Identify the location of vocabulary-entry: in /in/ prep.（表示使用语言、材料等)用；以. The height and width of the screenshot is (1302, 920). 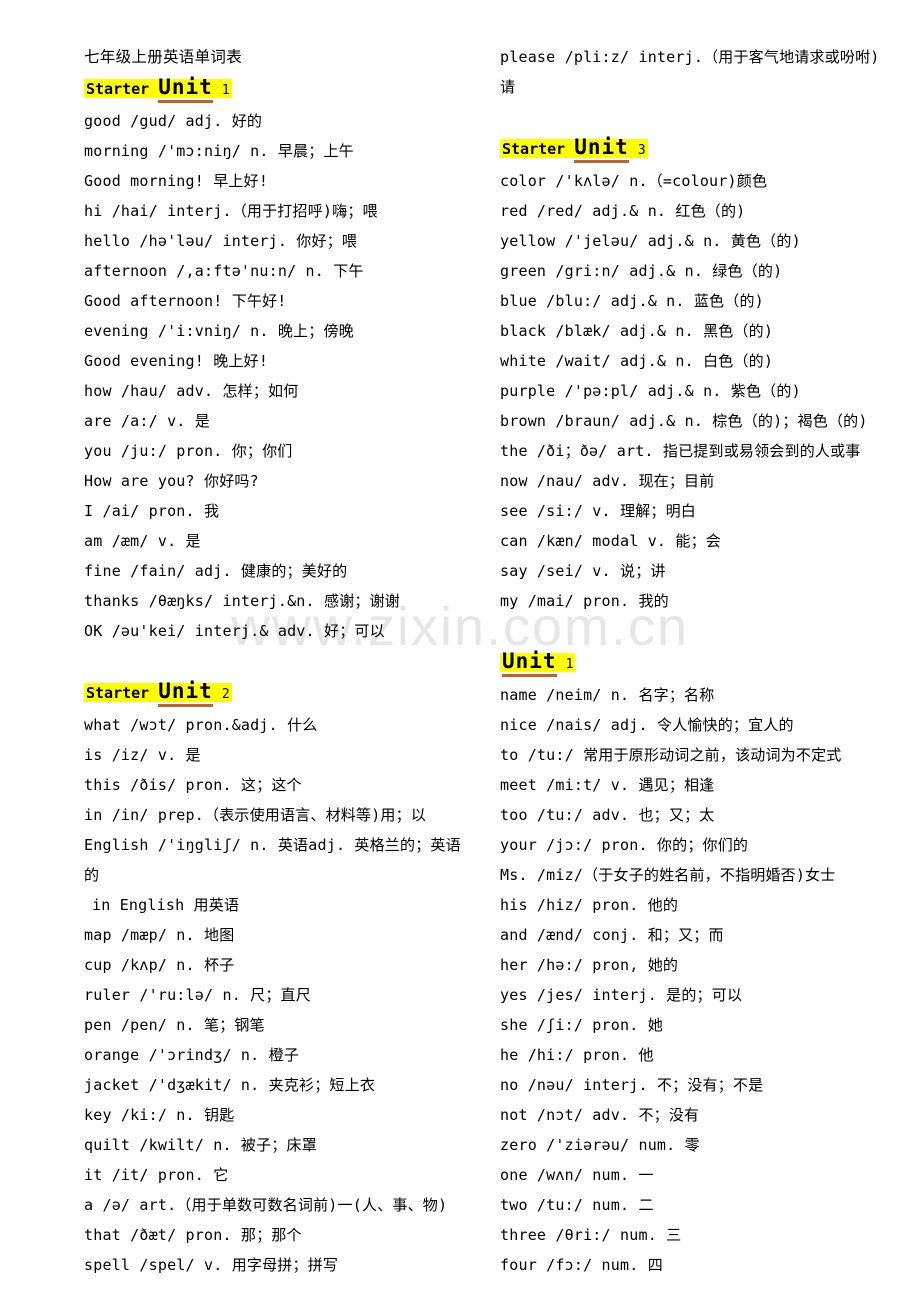
(292, 815).